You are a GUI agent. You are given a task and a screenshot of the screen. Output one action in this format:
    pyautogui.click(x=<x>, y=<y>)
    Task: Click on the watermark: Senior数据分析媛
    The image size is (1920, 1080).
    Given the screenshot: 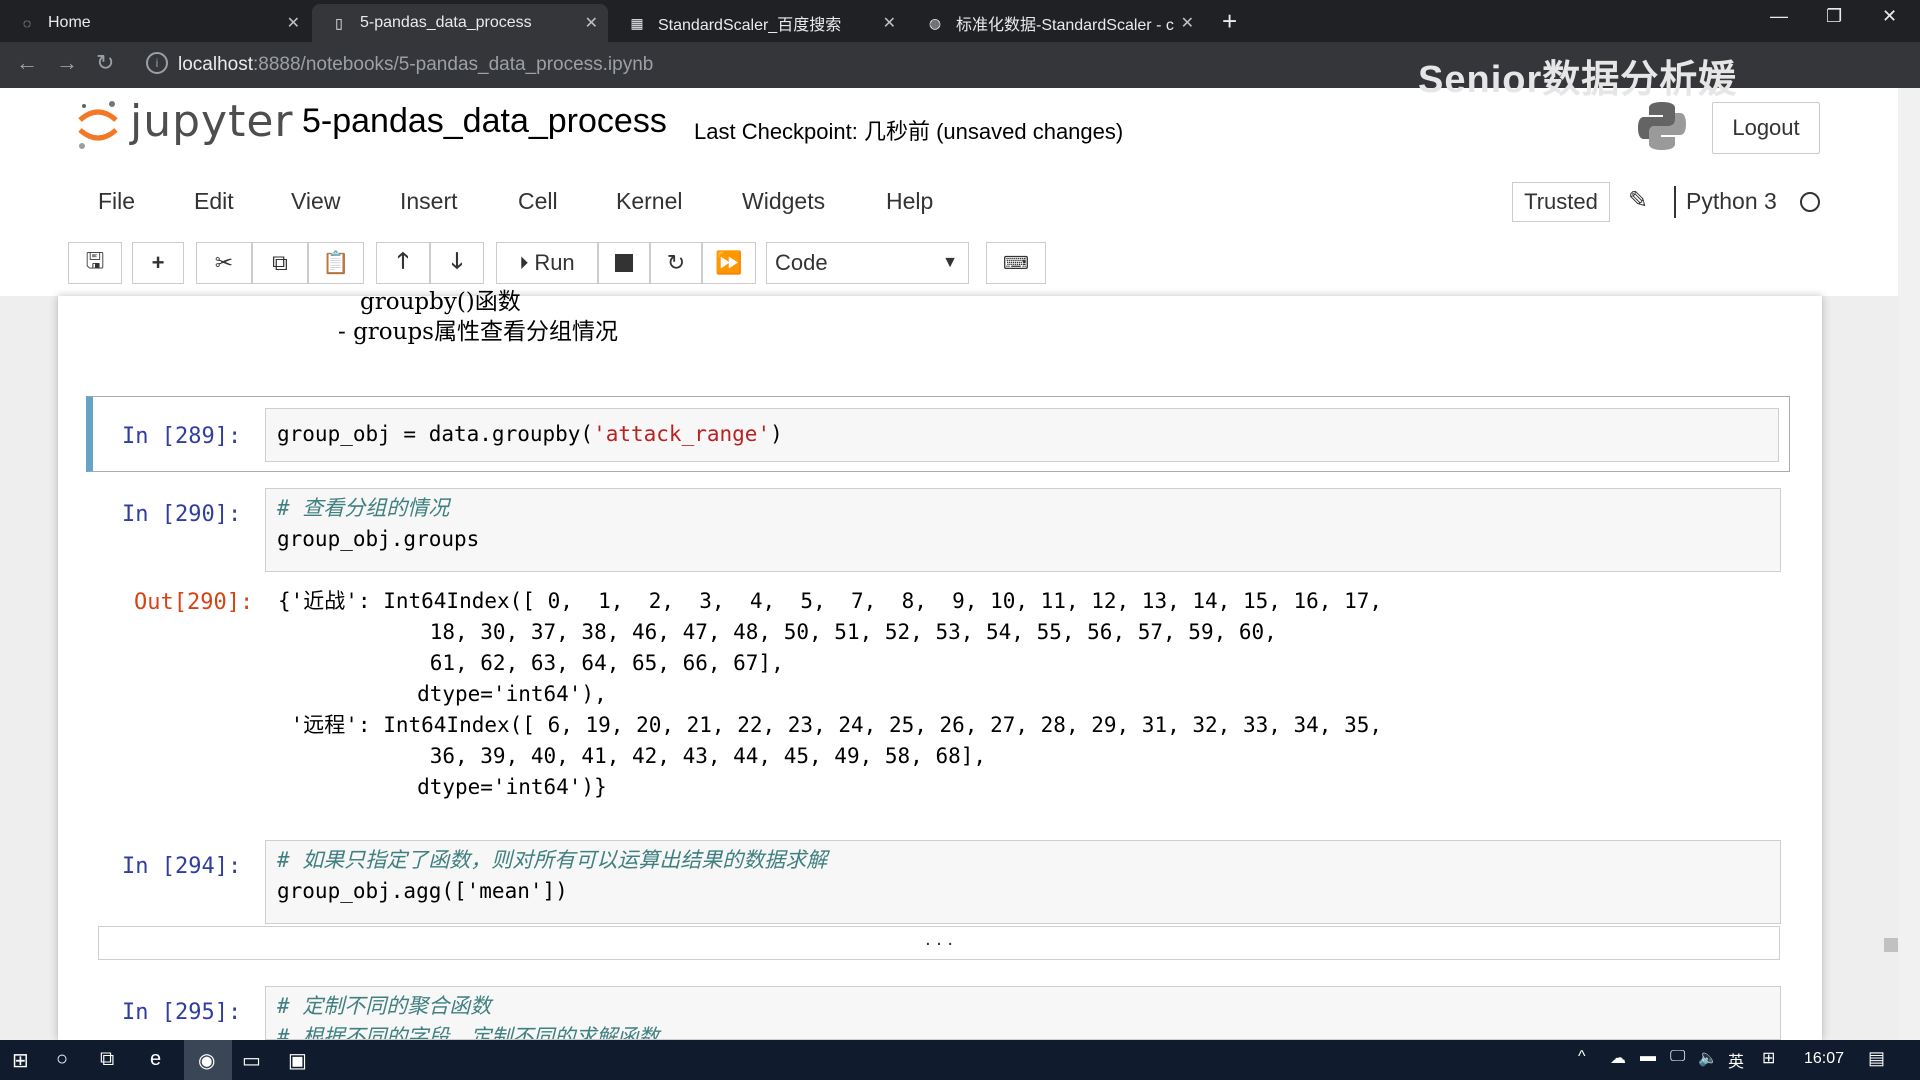 What is the action you would take?
    pyautogui.click(x=1578, y=80)
    